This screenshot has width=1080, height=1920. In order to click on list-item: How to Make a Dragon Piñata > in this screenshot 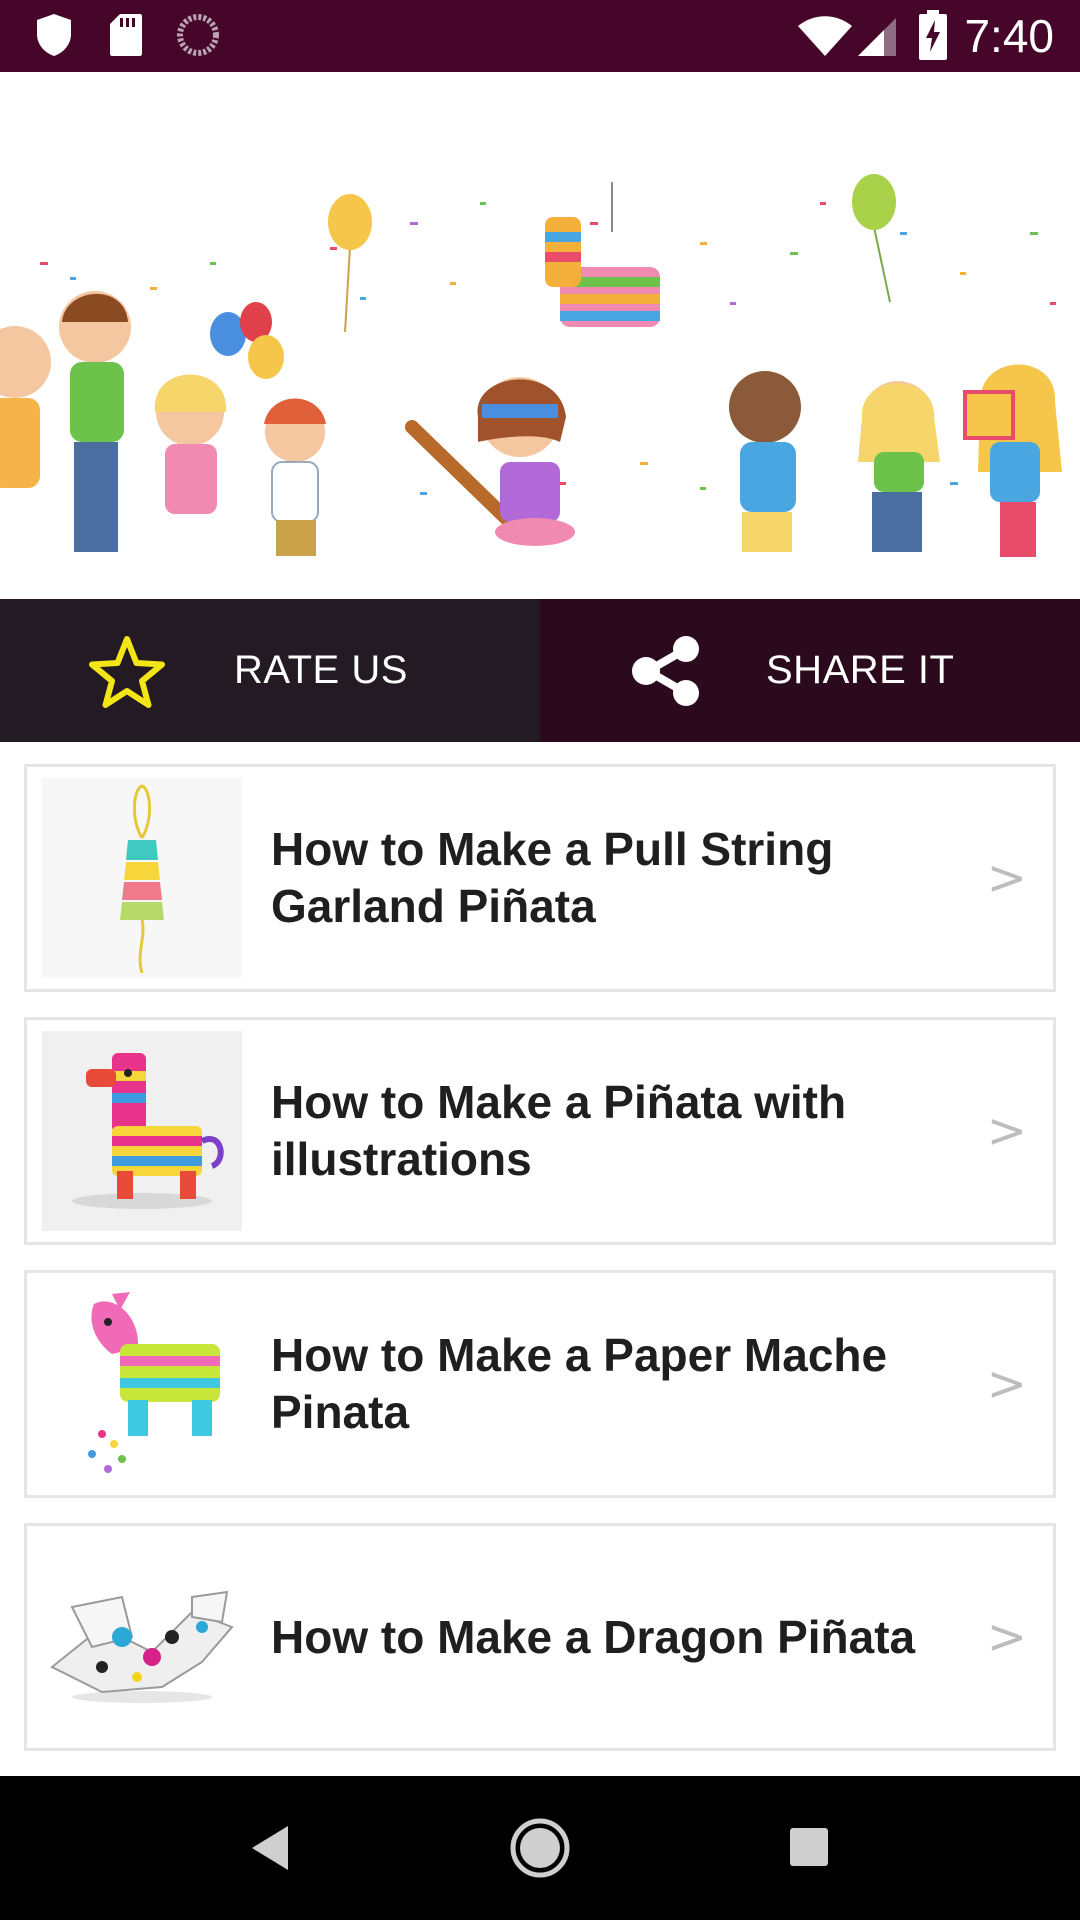, I will do `click(540, 1637)`.